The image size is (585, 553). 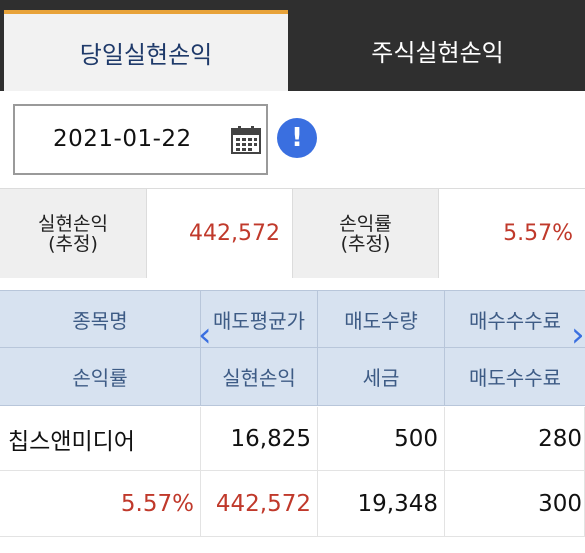 I want to click on header-sell-fee: 매도수수료, so click(x=515, y=378).